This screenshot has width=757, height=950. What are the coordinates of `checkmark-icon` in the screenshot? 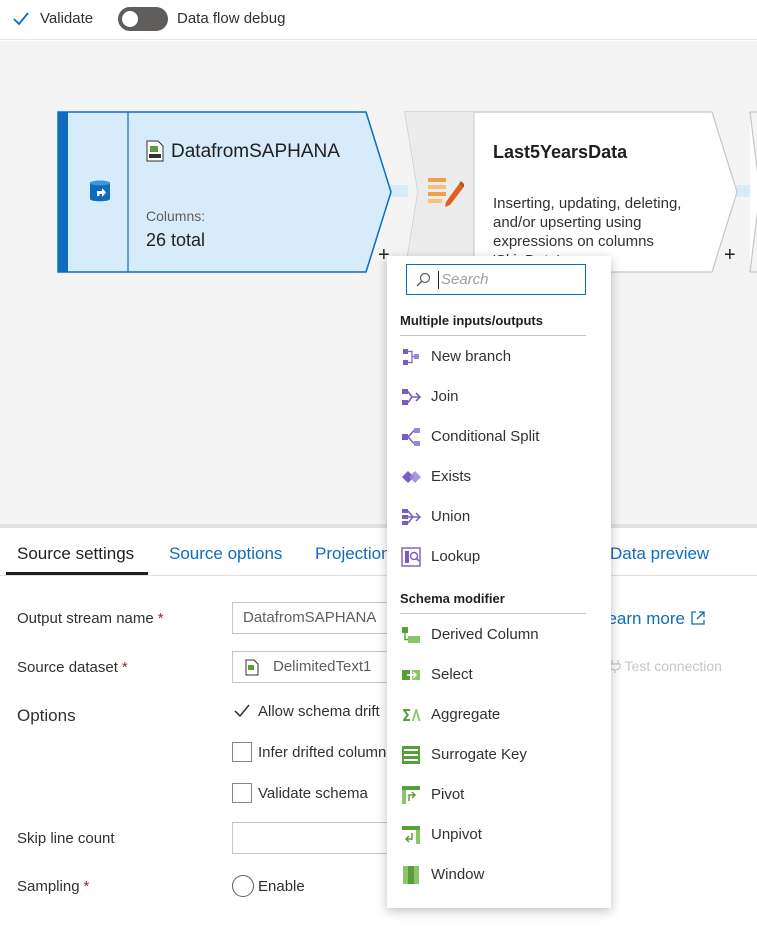 It's located at (242, 711).